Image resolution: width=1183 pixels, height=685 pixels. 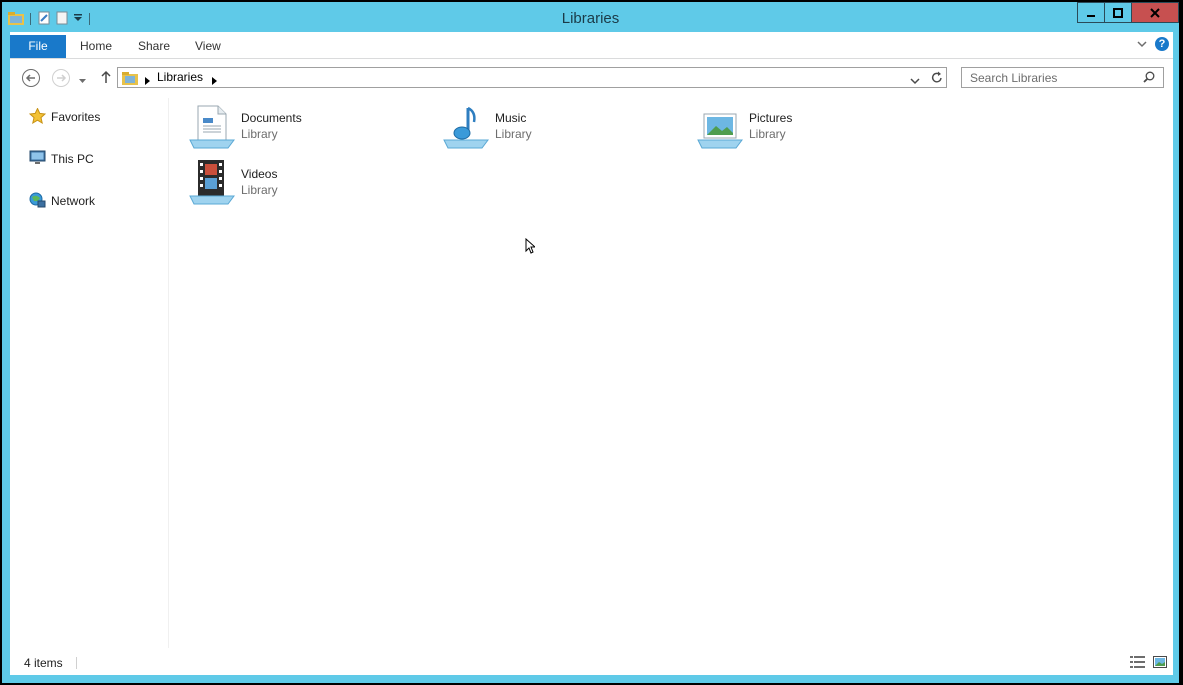 What do you see at coordinates (720, 126) in the screenshot?
I see `pictures-library-icon` at bounding box center [720, 126].